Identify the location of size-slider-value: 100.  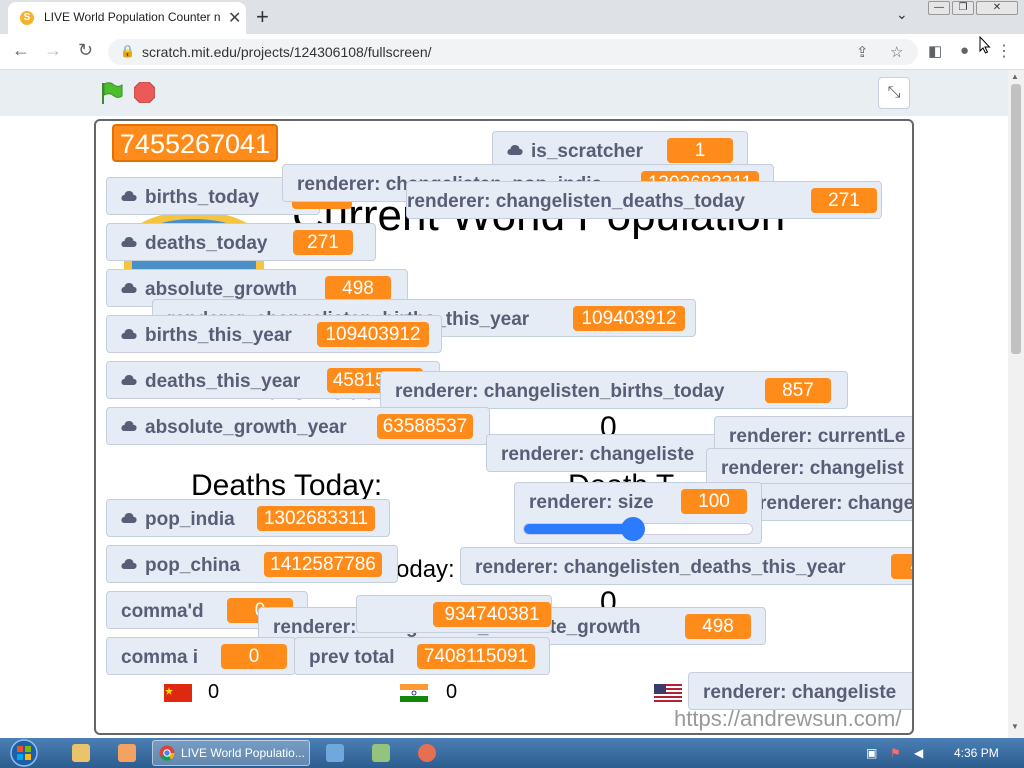
(714, 501).